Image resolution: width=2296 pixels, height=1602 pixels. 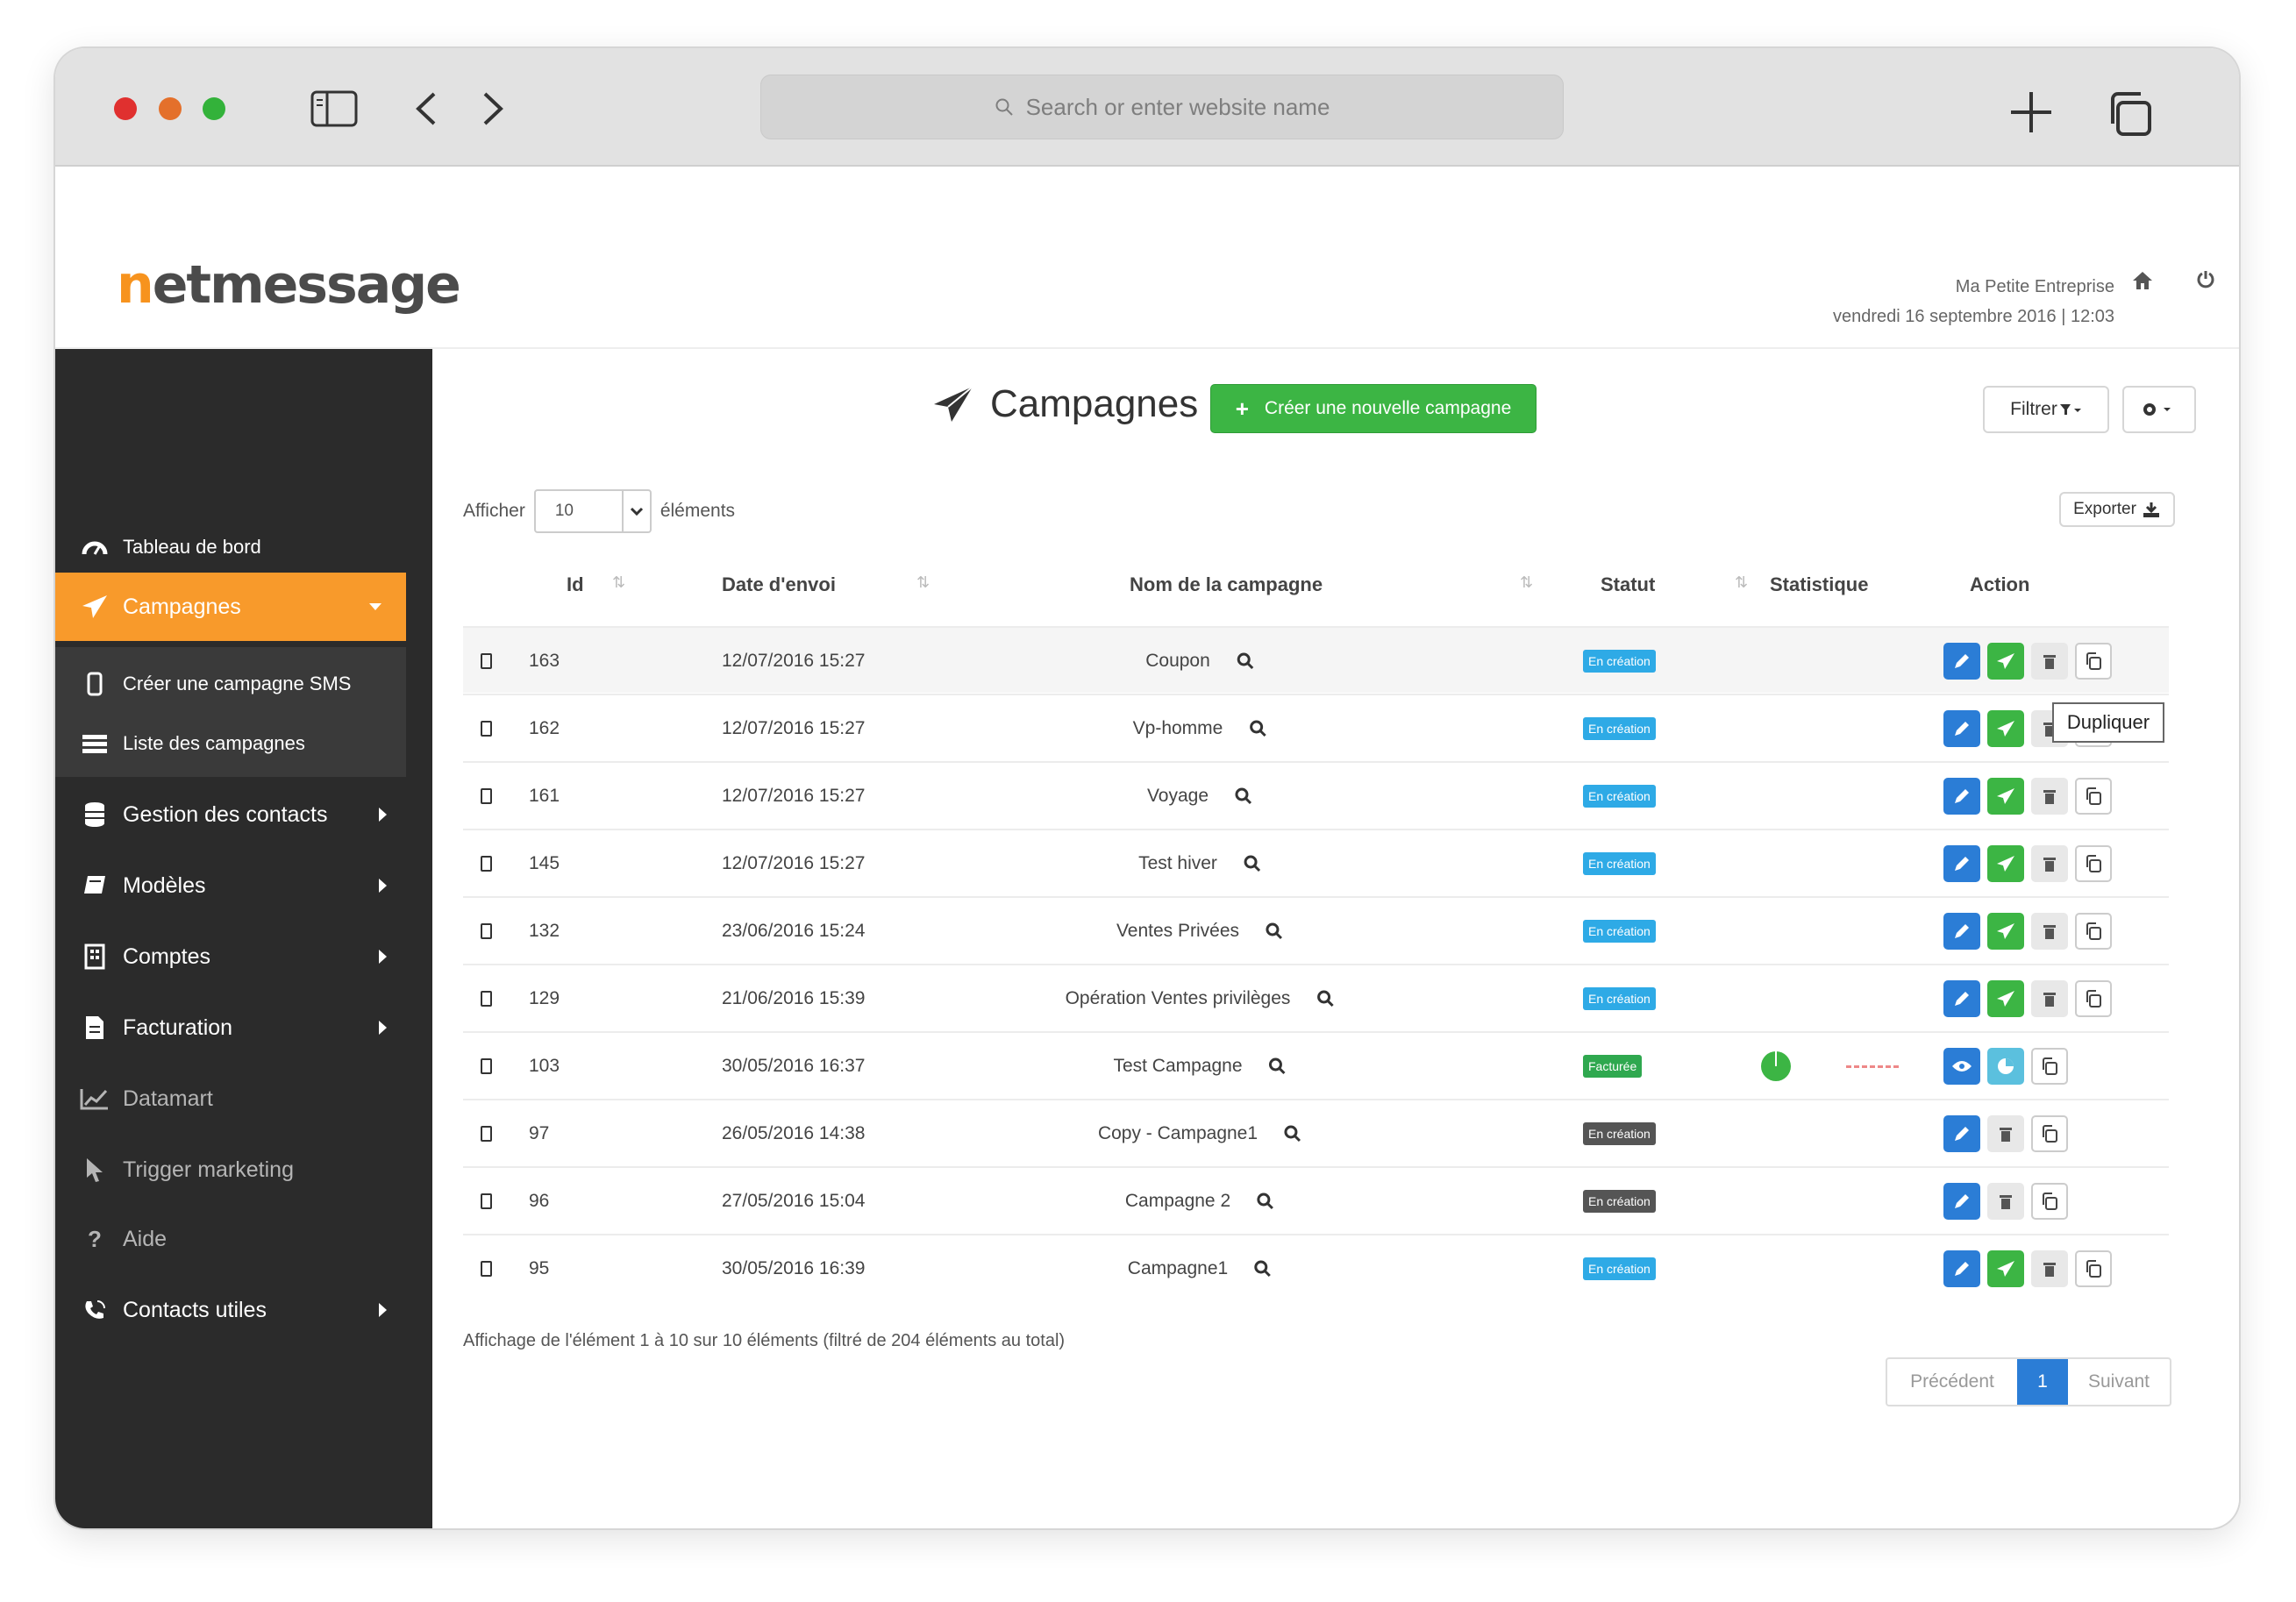 I want to click on sidebar-item-create-sms: Créer une campagne SMS, so click(x=230, y=684).